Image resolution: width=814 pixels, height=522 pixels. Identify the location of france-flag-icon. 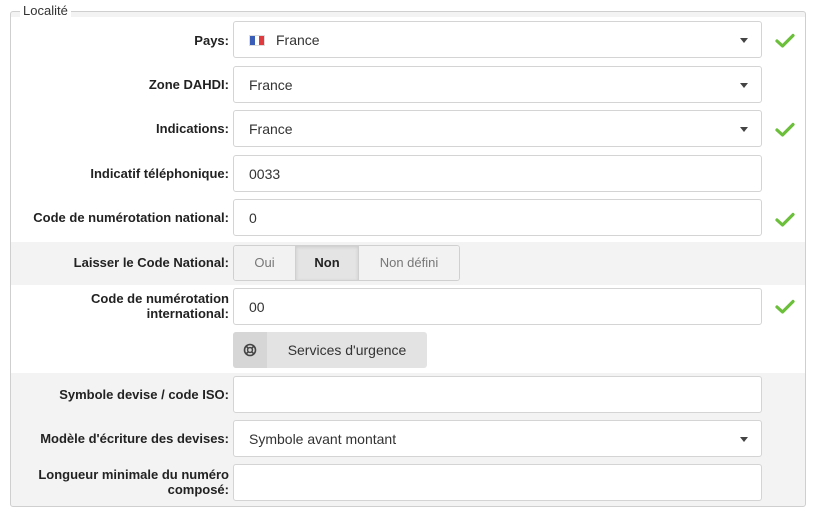
(257, 40).